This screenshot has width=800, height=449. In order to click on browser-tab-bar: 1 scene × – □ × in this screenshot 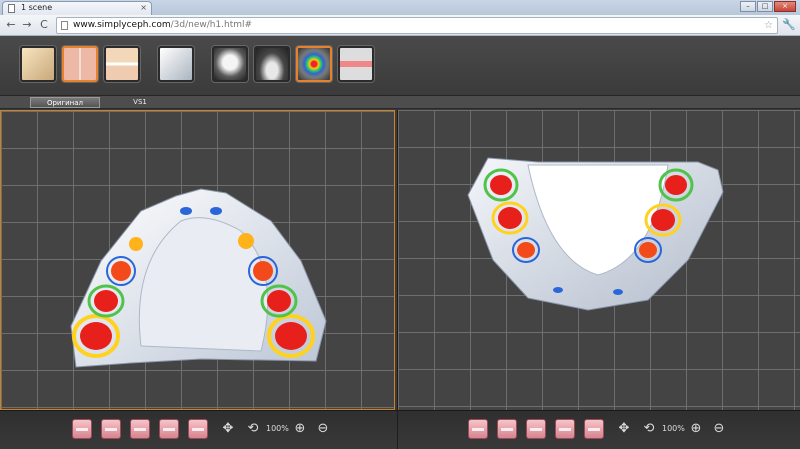, I will do `click(400, 7)`.